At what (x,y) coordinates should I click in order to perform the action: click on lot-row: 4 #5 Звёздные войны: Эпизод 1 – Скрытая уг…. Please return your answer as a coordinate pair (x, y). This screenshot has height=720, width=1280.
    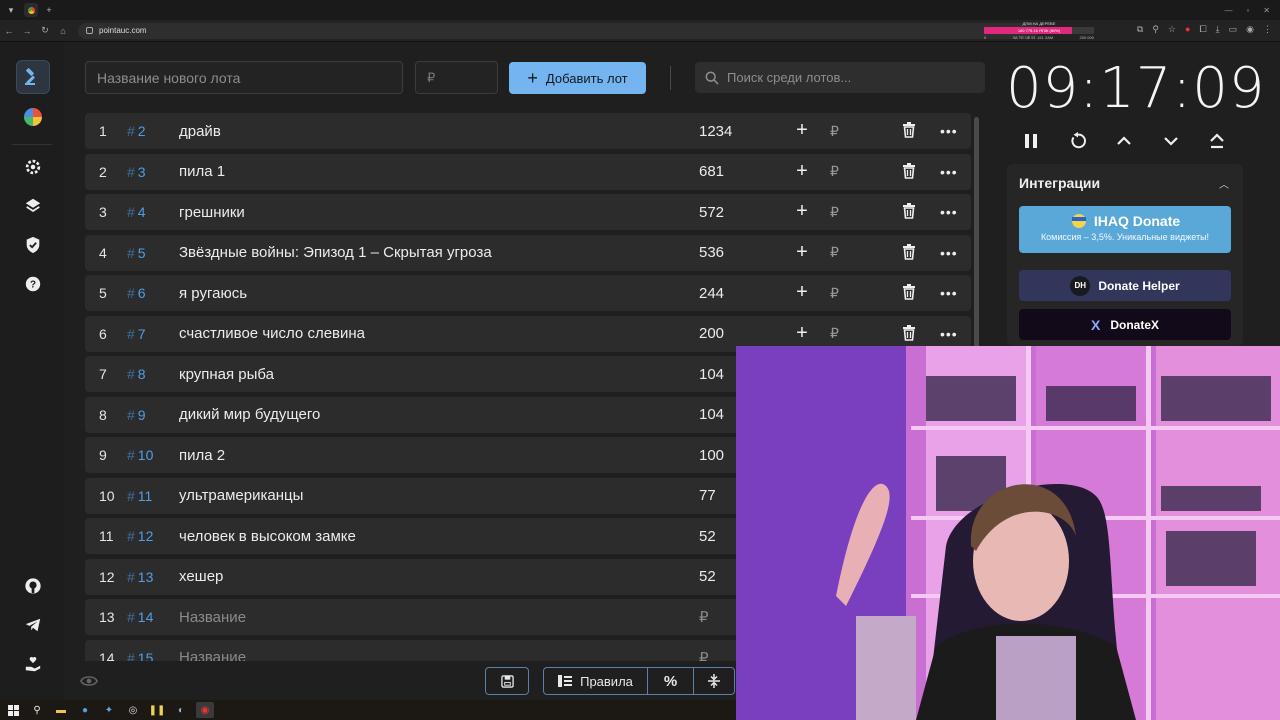
    Looking at the image, I should click on (528, 252).